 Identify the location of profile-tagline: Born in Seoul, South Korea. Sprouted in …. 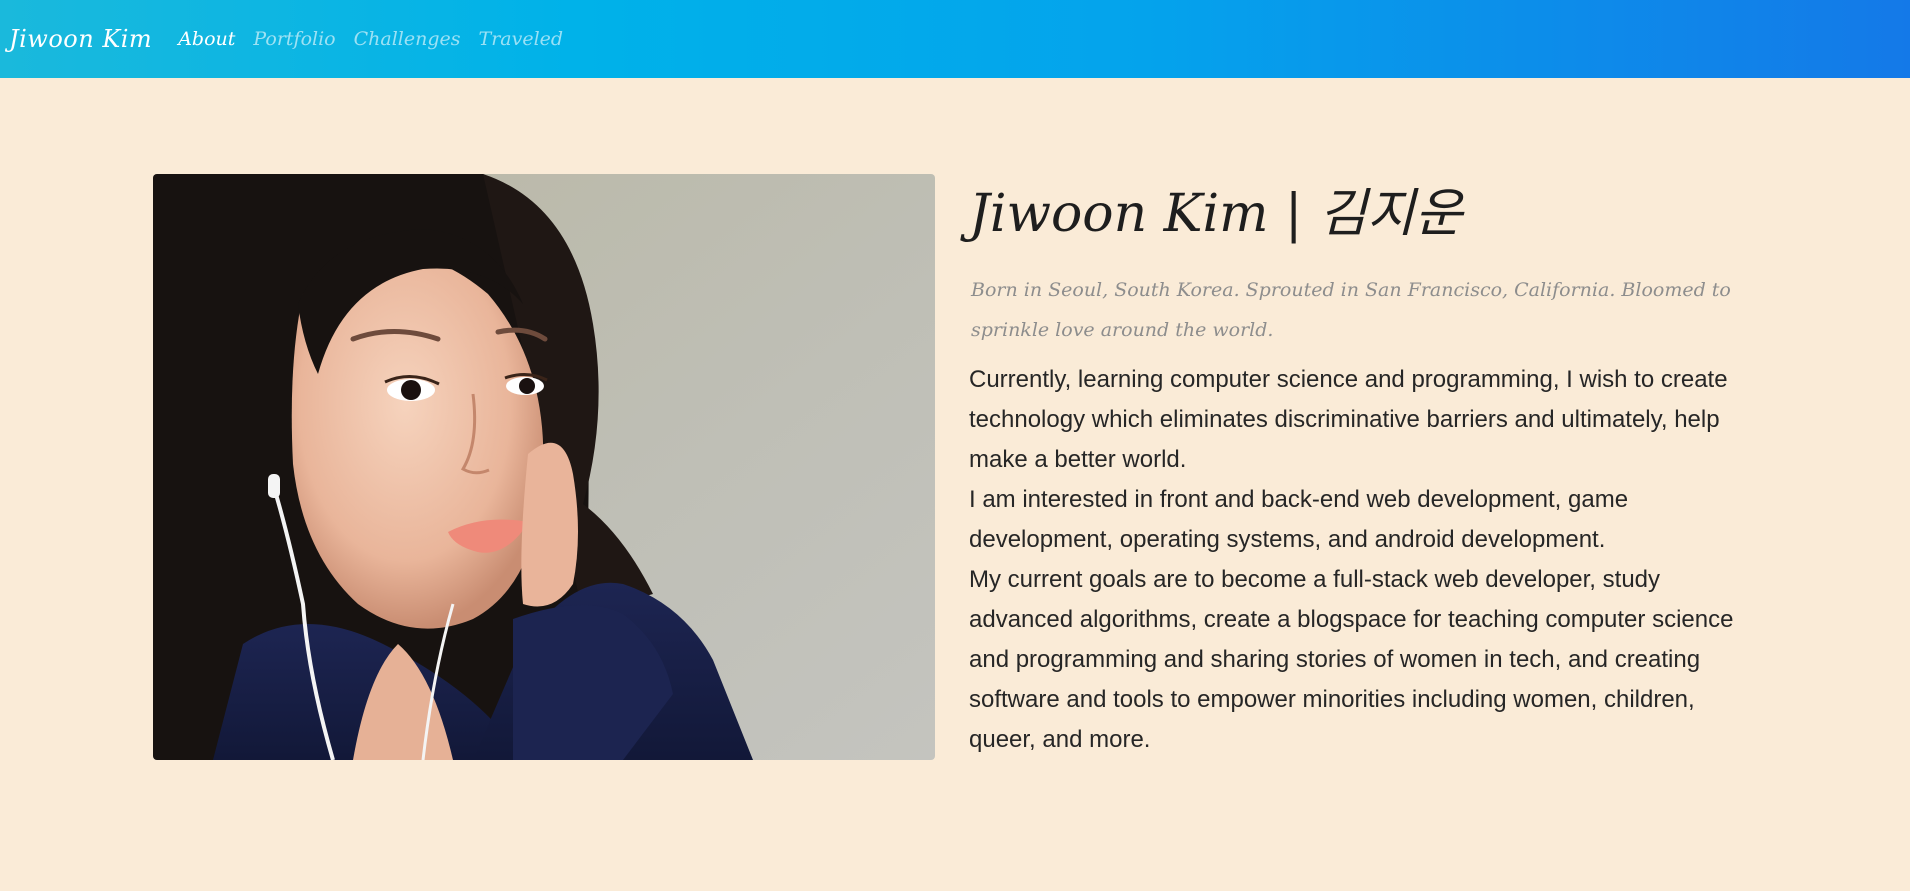
(1351, 310).